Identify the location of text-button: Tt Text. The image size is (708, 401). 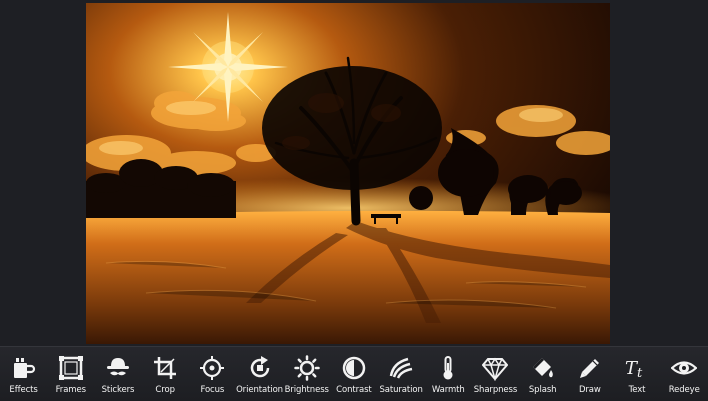
(636, 374).